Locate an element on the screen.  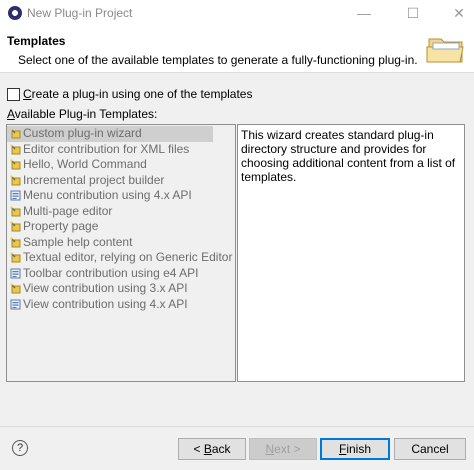
template-list-item: Multi-page editor is located at coordinates (121, 212).